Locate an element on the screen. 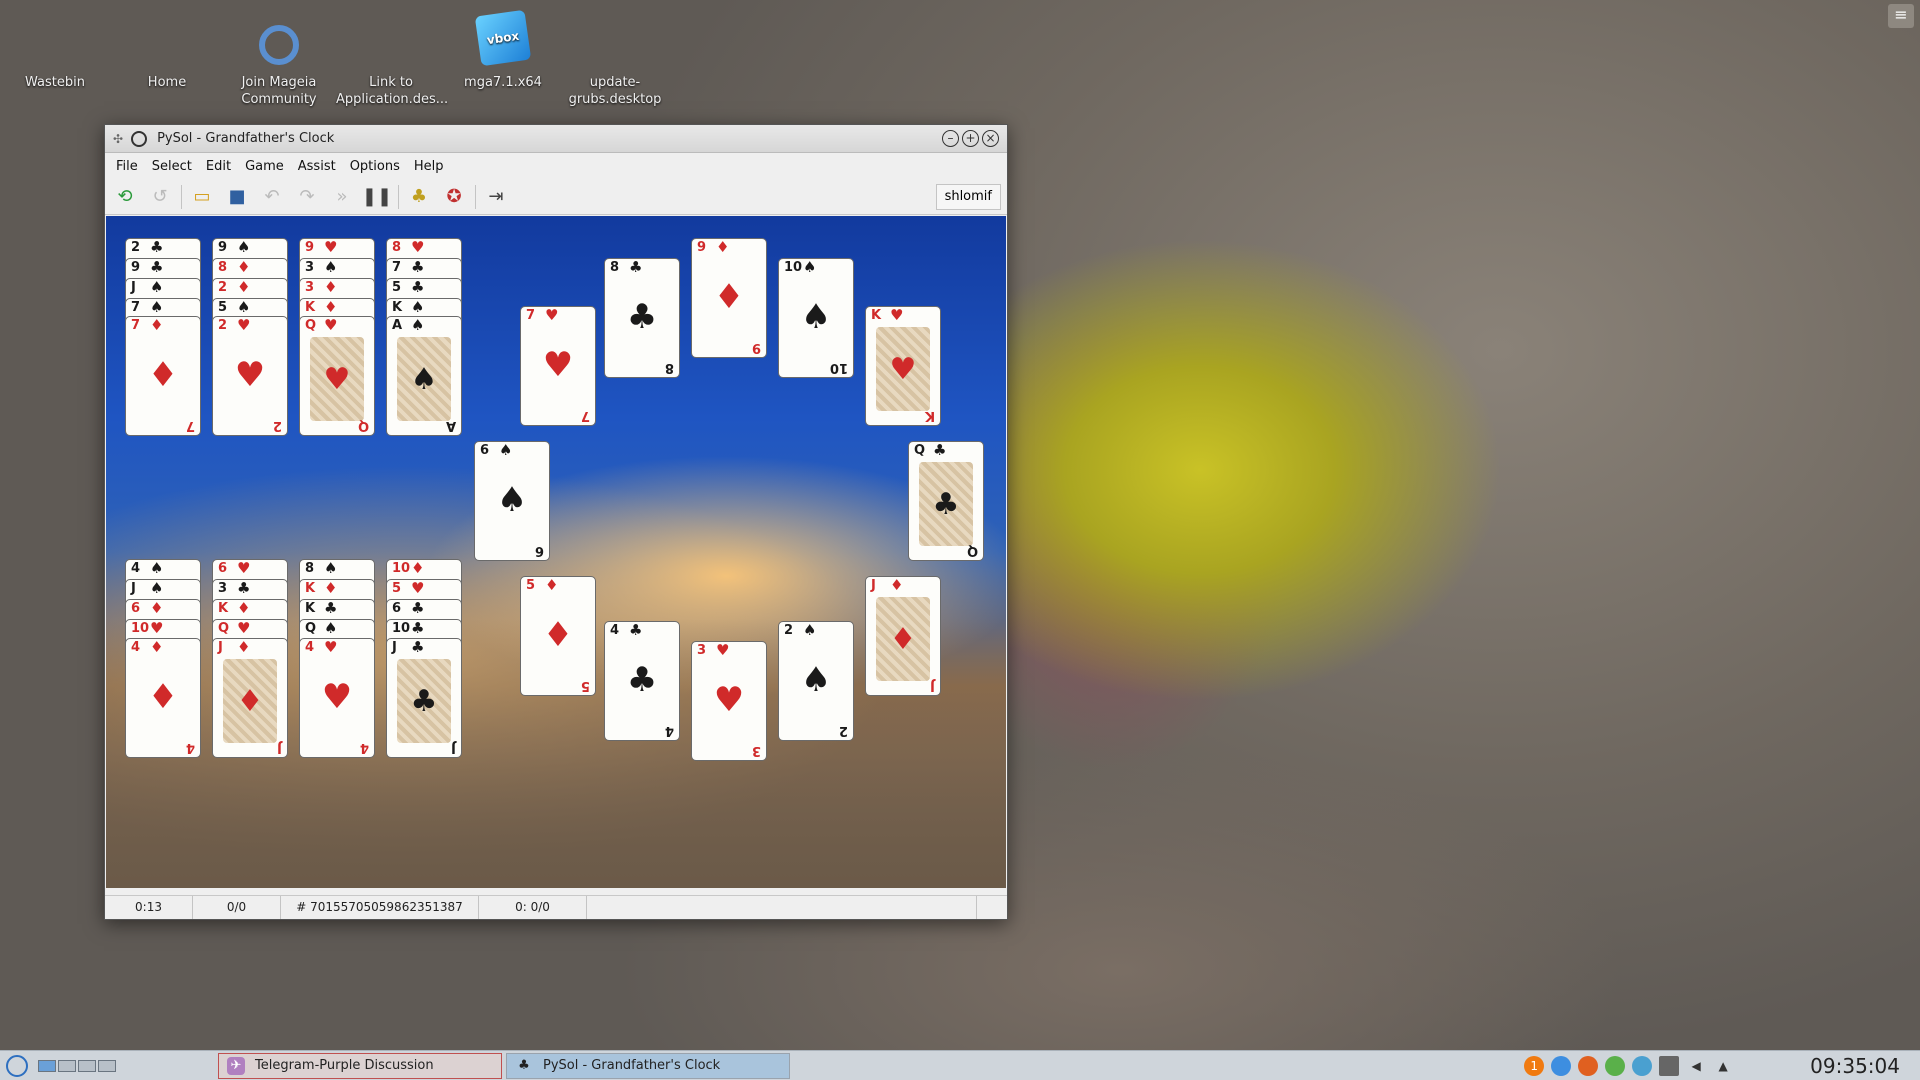 The height and width of the screenshot is (1080, 1920). card-rank: 4 is located at coordinates (310, 647).